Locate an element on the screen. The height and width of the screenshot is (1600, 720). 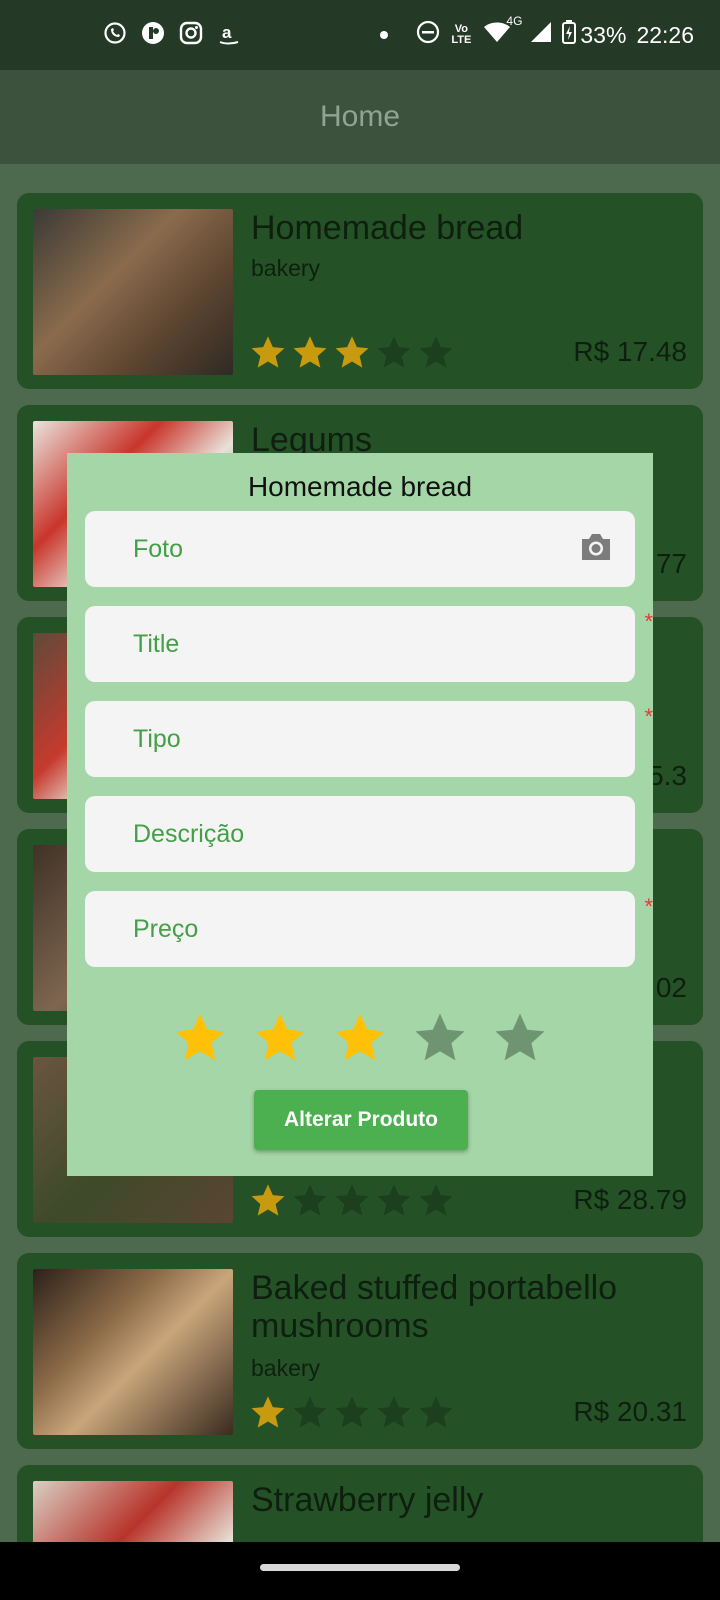
product-card: Strawberry jelly is located at coordinates (360, 1503).